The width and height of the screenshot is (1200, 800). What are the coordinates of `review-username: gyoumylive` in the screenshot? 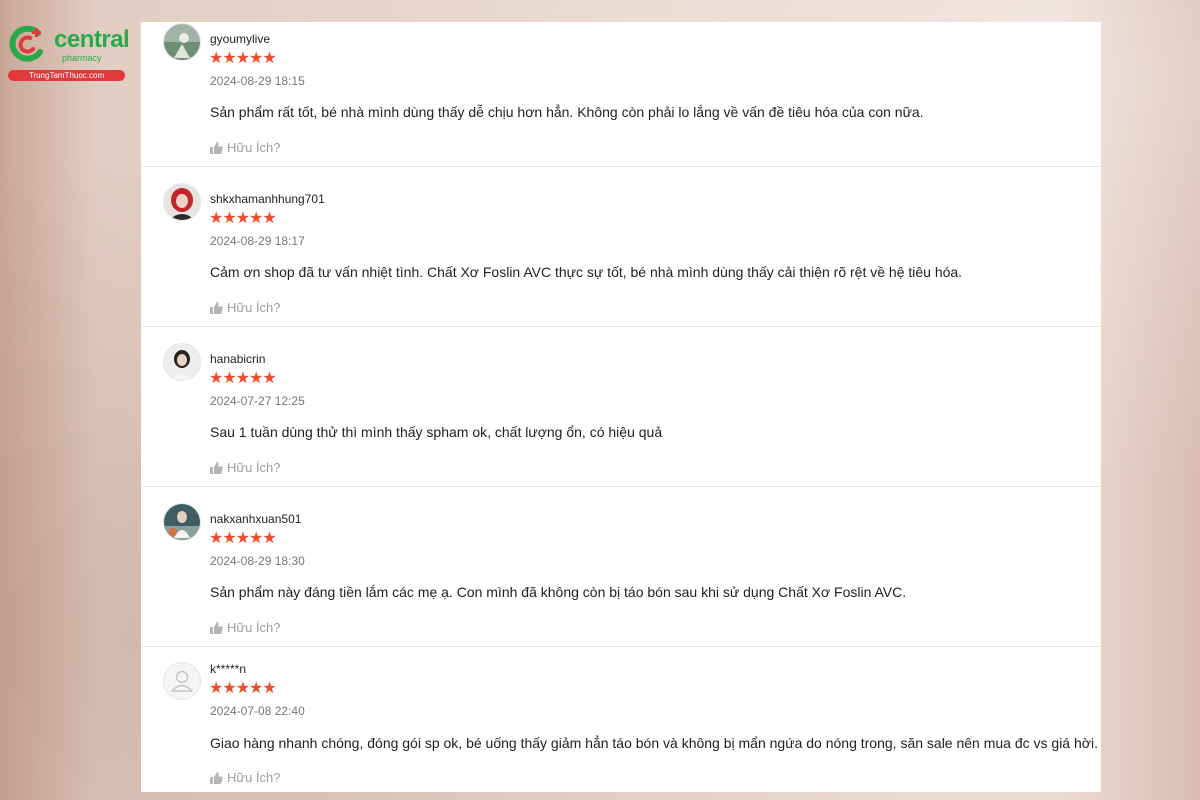 It's located at (240, 39).